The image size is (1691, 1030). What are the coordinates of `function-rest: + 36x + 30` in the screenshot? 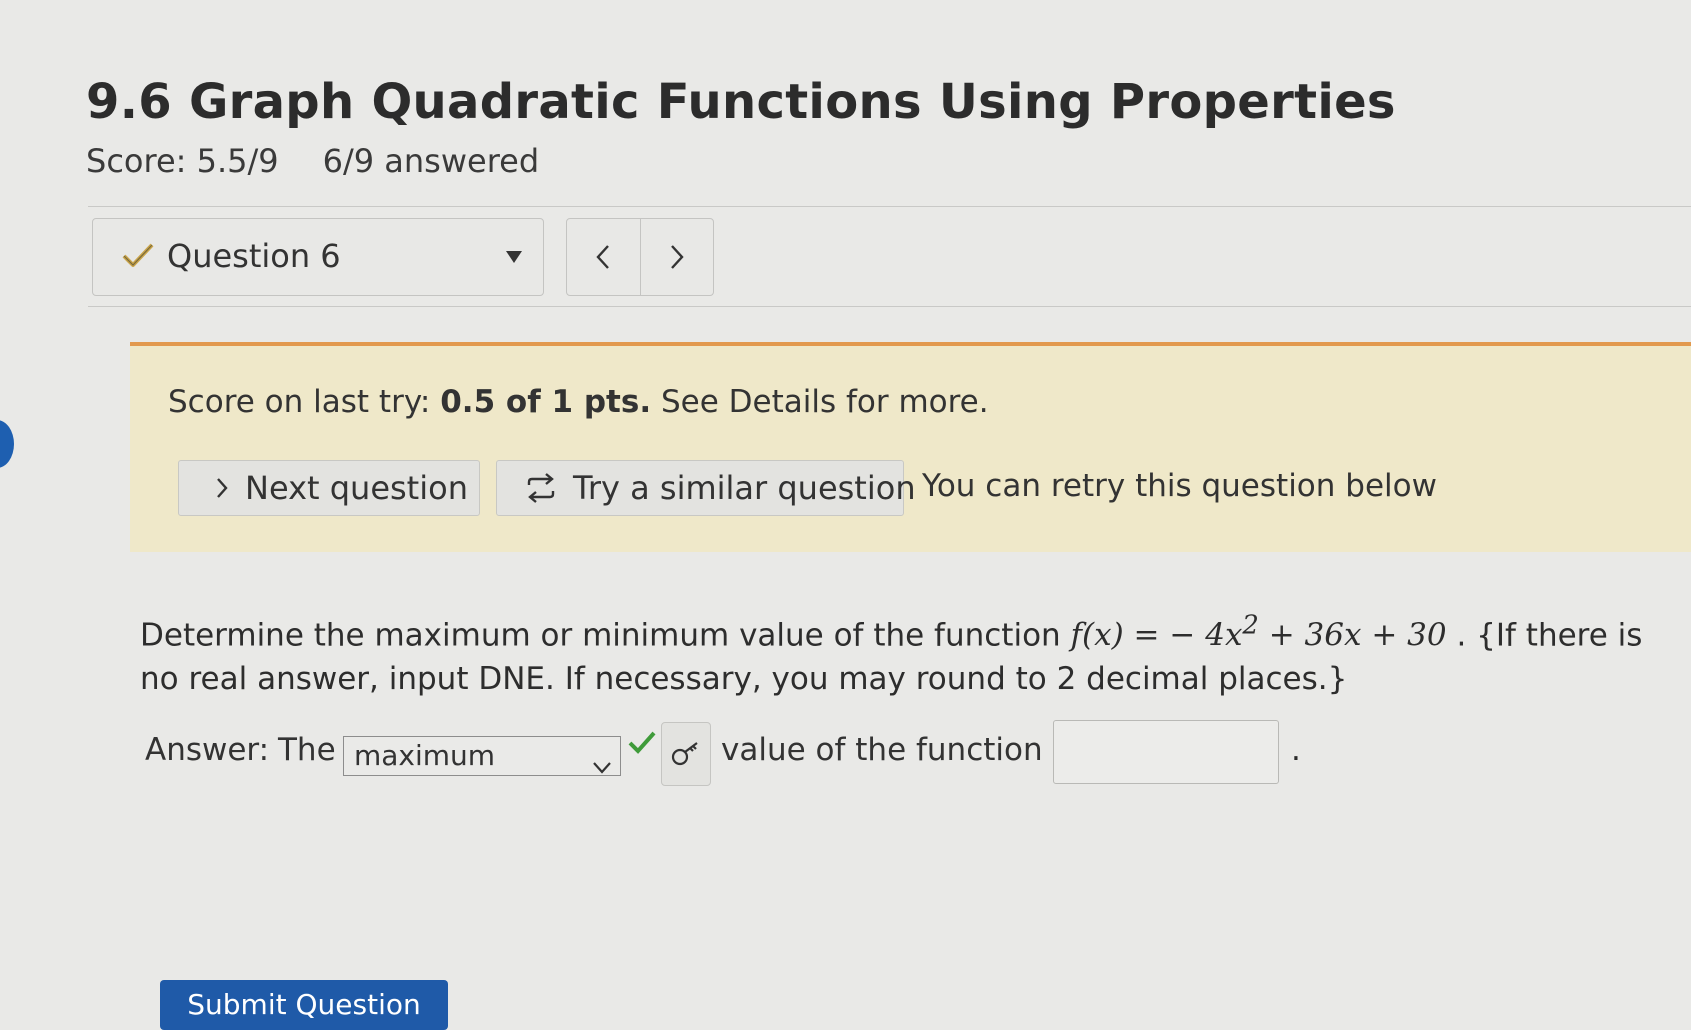 It's located at (1352, 635).